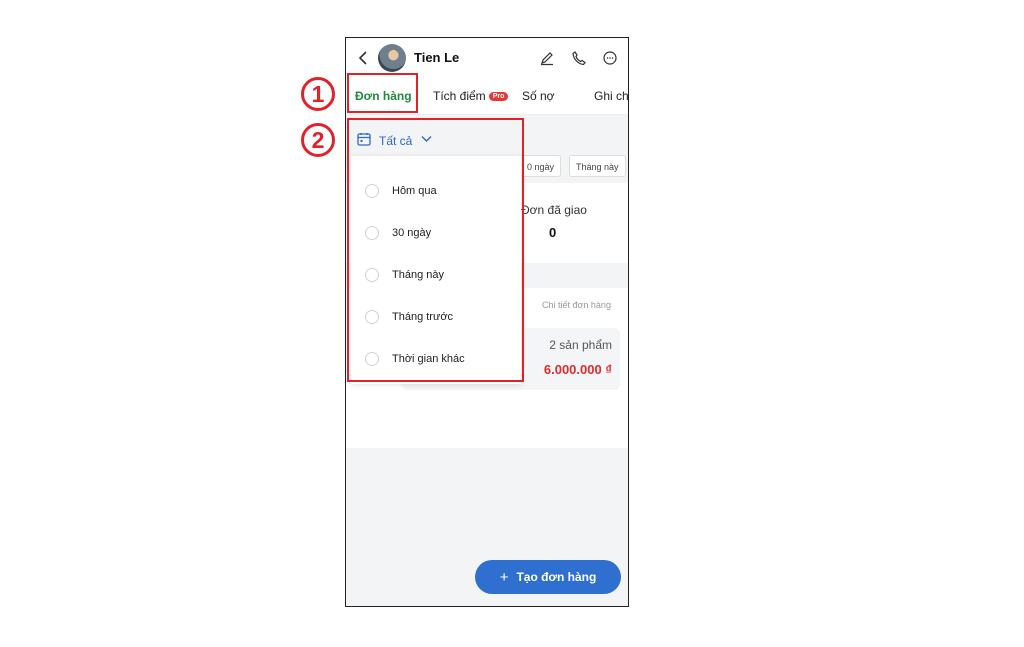 The height and width of the screenshot is (647, 1024). I want to click on annotation-marker-1: 1, so click(318, 94).